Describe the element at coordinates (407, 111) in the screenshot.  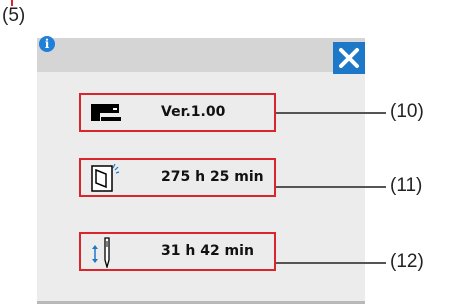
I see `callout-10-label: (10)` at that location.